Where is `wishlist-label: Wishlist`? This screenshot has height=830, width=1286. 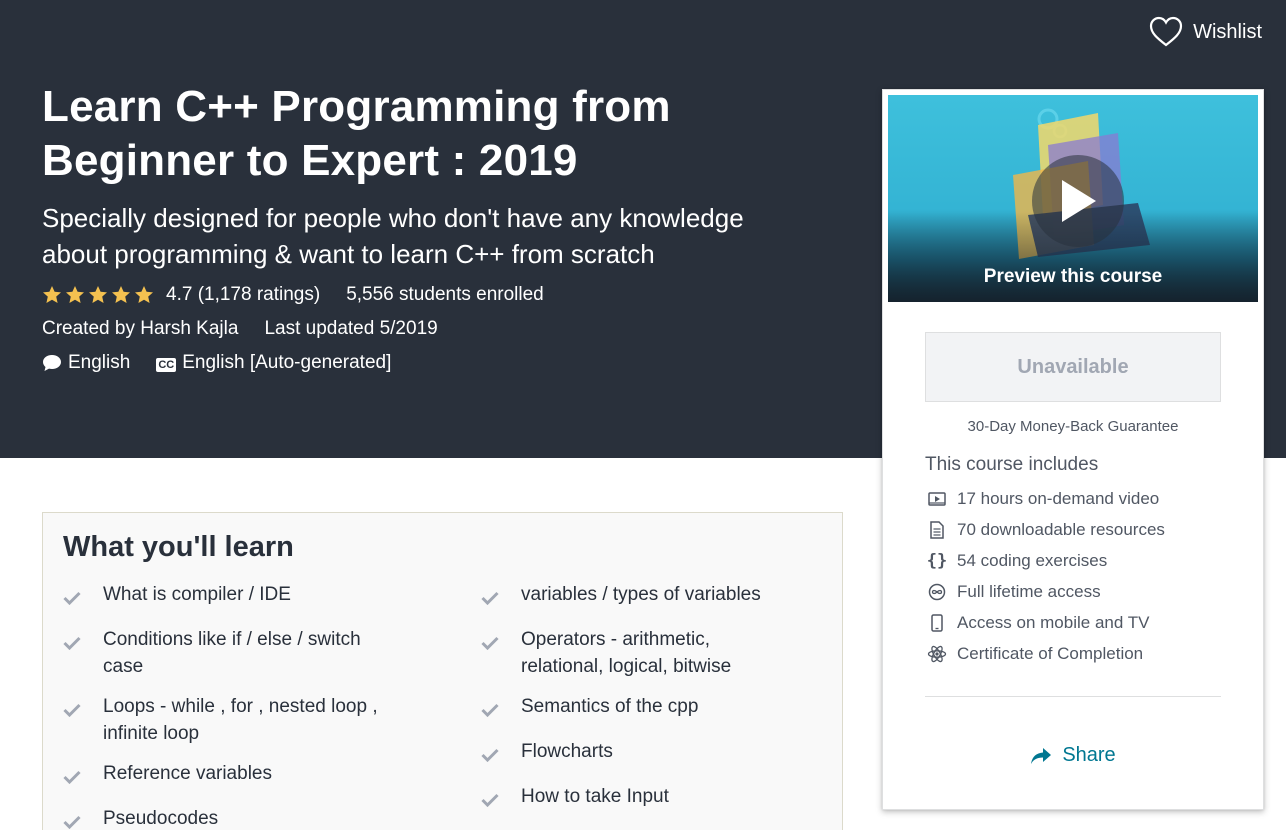
wishlist-label: Wishlist is located at coordinates (1227, 31).